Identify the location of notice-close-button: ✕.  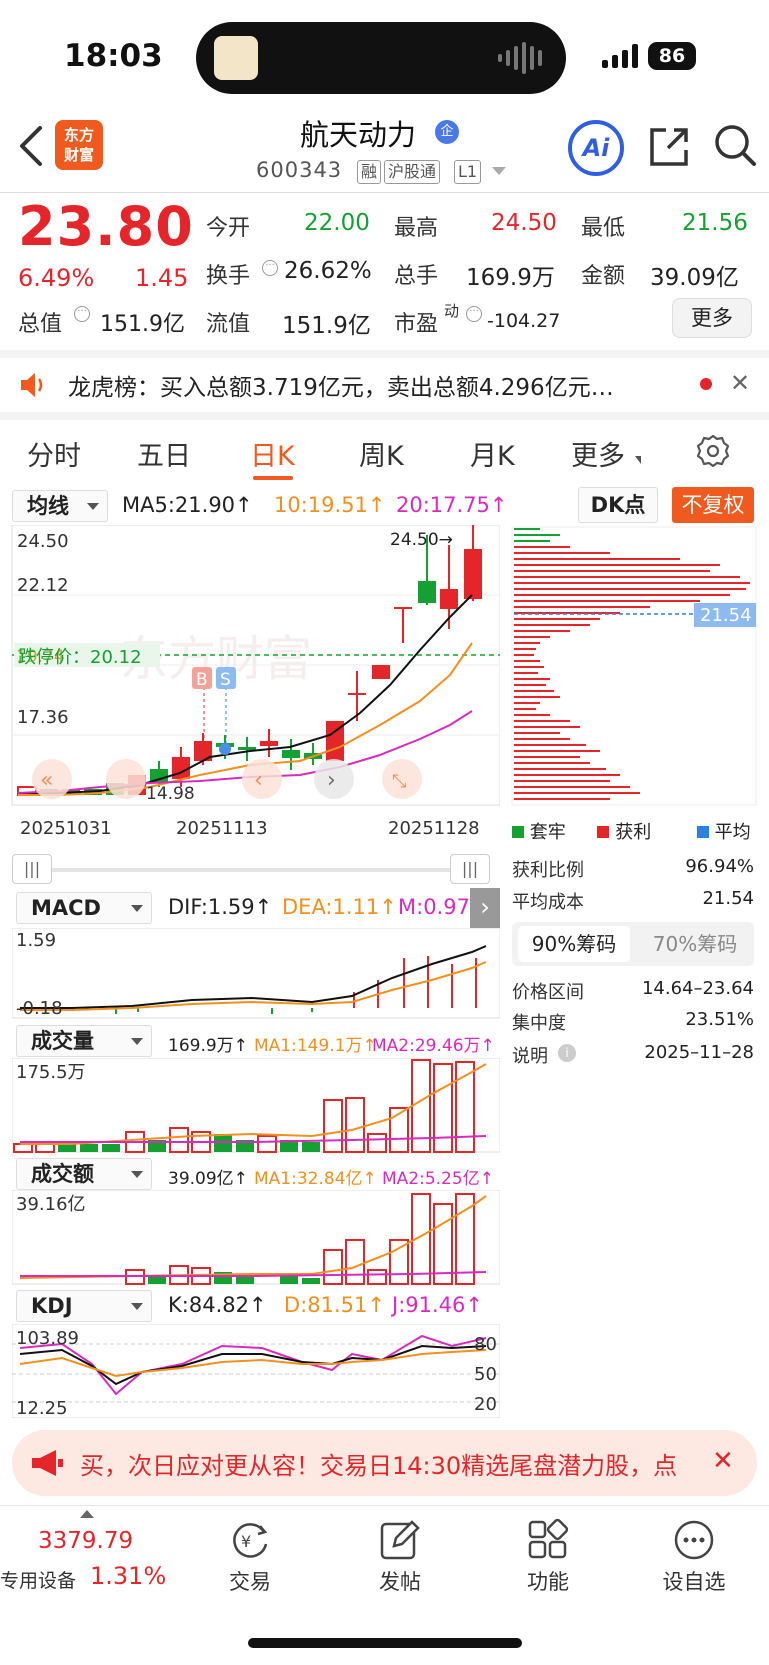
(740, 383).